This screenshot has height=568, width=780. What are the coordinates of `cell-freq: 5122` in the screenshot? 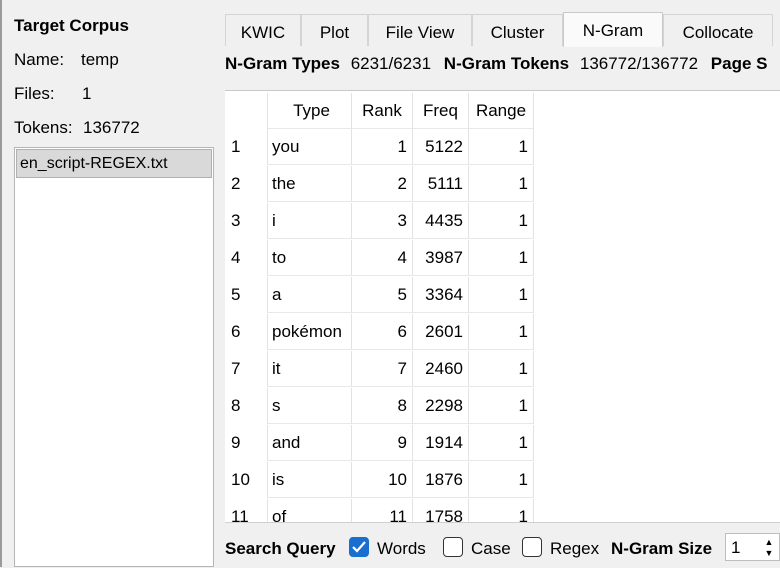 It's located at (440, 147).